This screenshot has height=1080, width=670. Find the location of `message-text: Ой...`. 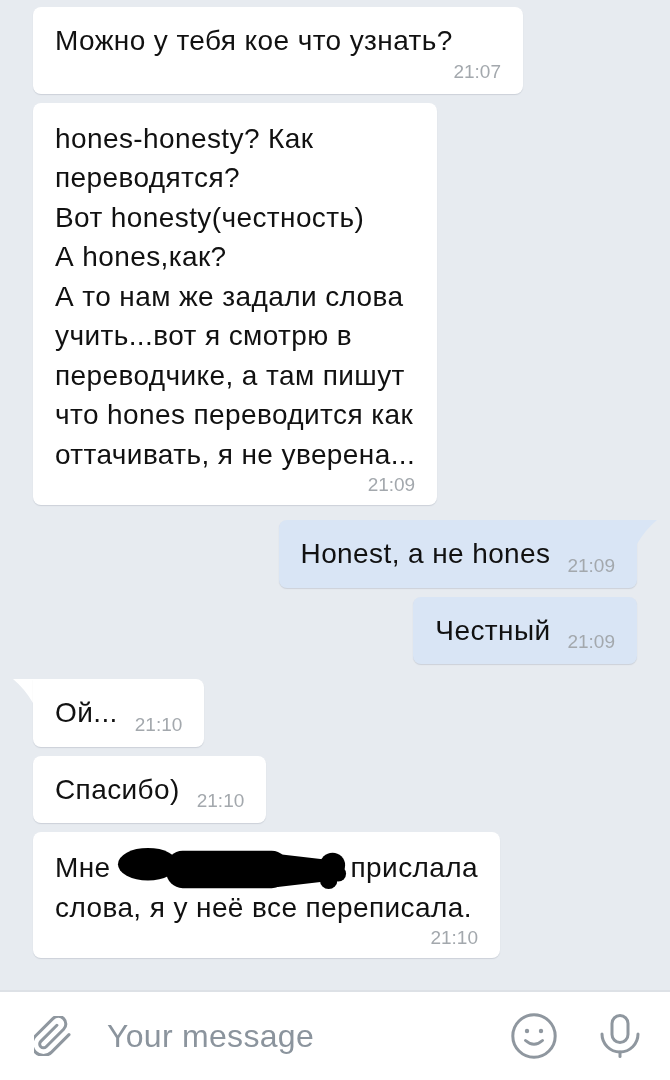

message-text: Ой... is located at coordinates (86, 713).